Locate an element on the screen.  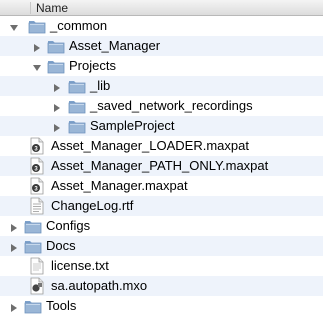
tree-row-label: Asset_Manager.maxpat is located at coordinates (119, 185).